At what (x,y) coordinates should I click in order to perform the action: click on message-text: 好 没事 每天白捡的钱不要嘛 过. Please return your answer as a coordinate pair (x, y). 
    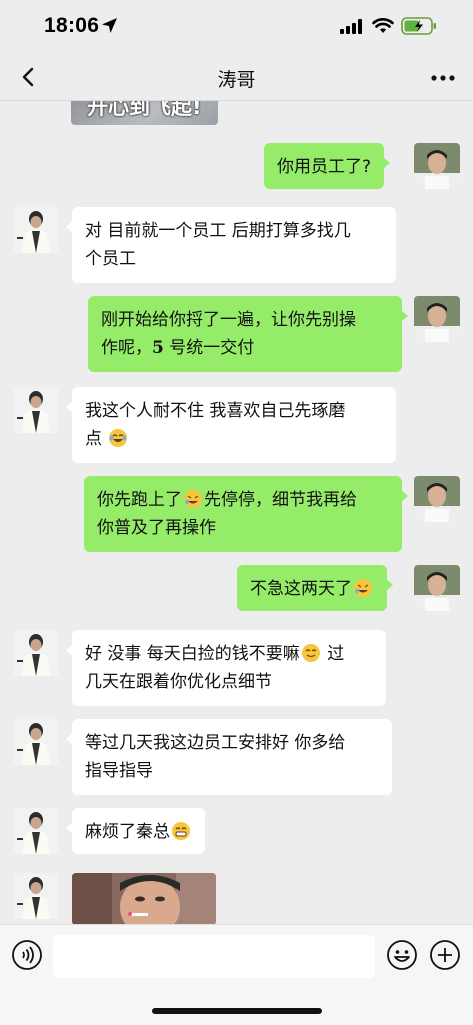
    Looking at the image, I should click on (215, 654).